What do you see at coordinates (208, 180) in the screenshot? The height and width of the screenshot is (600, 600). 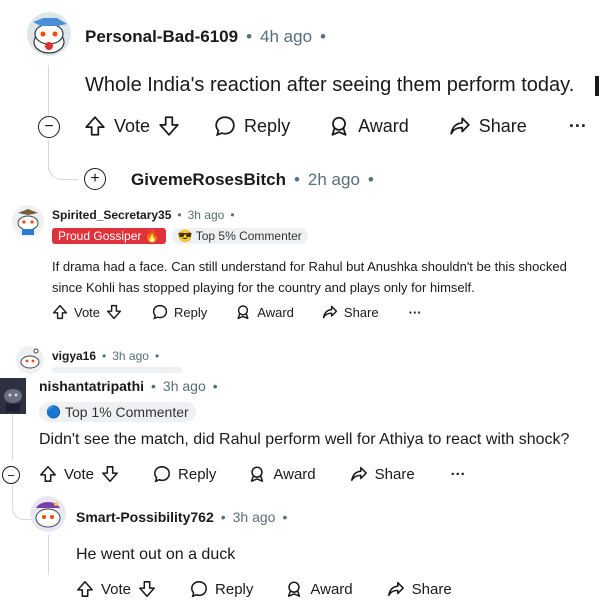 I see `username: GivemeRosesBitch` at bounding box center [208, 180].